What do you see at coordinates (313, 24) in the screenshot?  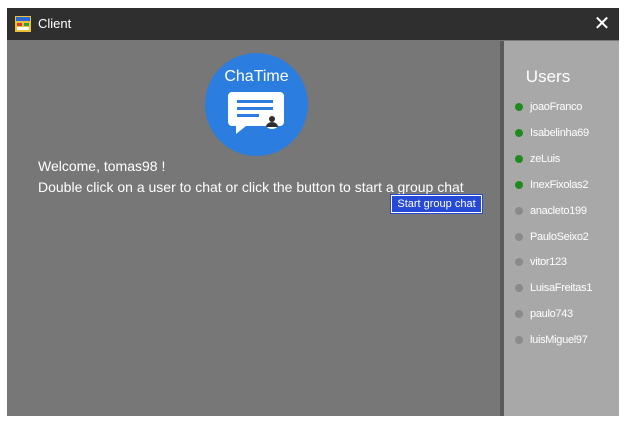 I see `title-bar: Client ✕` at bounding box center [313, 24].